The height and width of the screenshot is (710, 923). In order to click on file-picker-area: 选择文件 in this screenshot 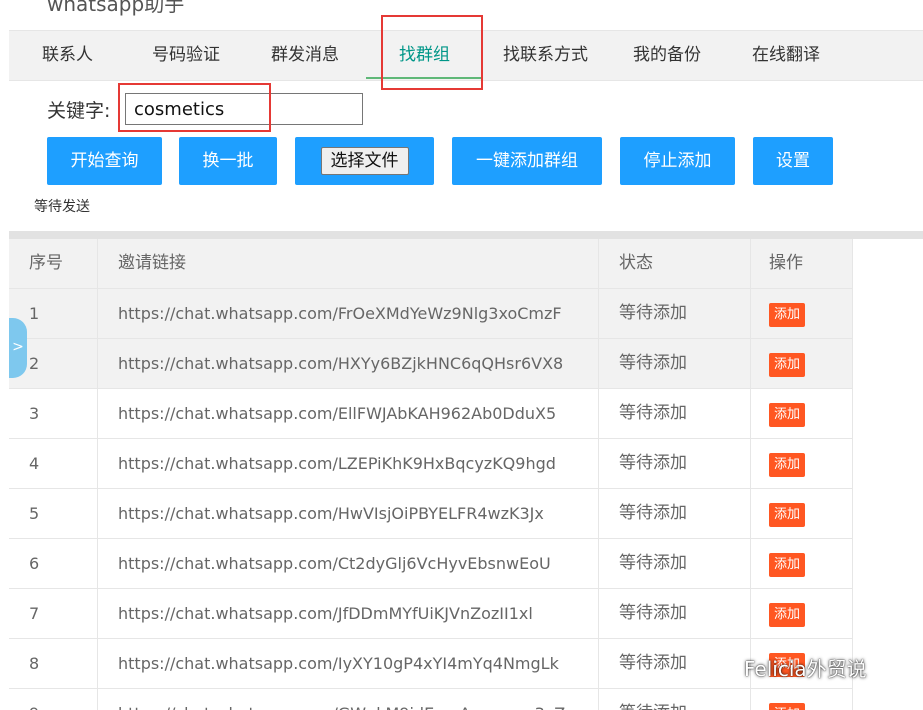, I will do `click(364, 161)`.